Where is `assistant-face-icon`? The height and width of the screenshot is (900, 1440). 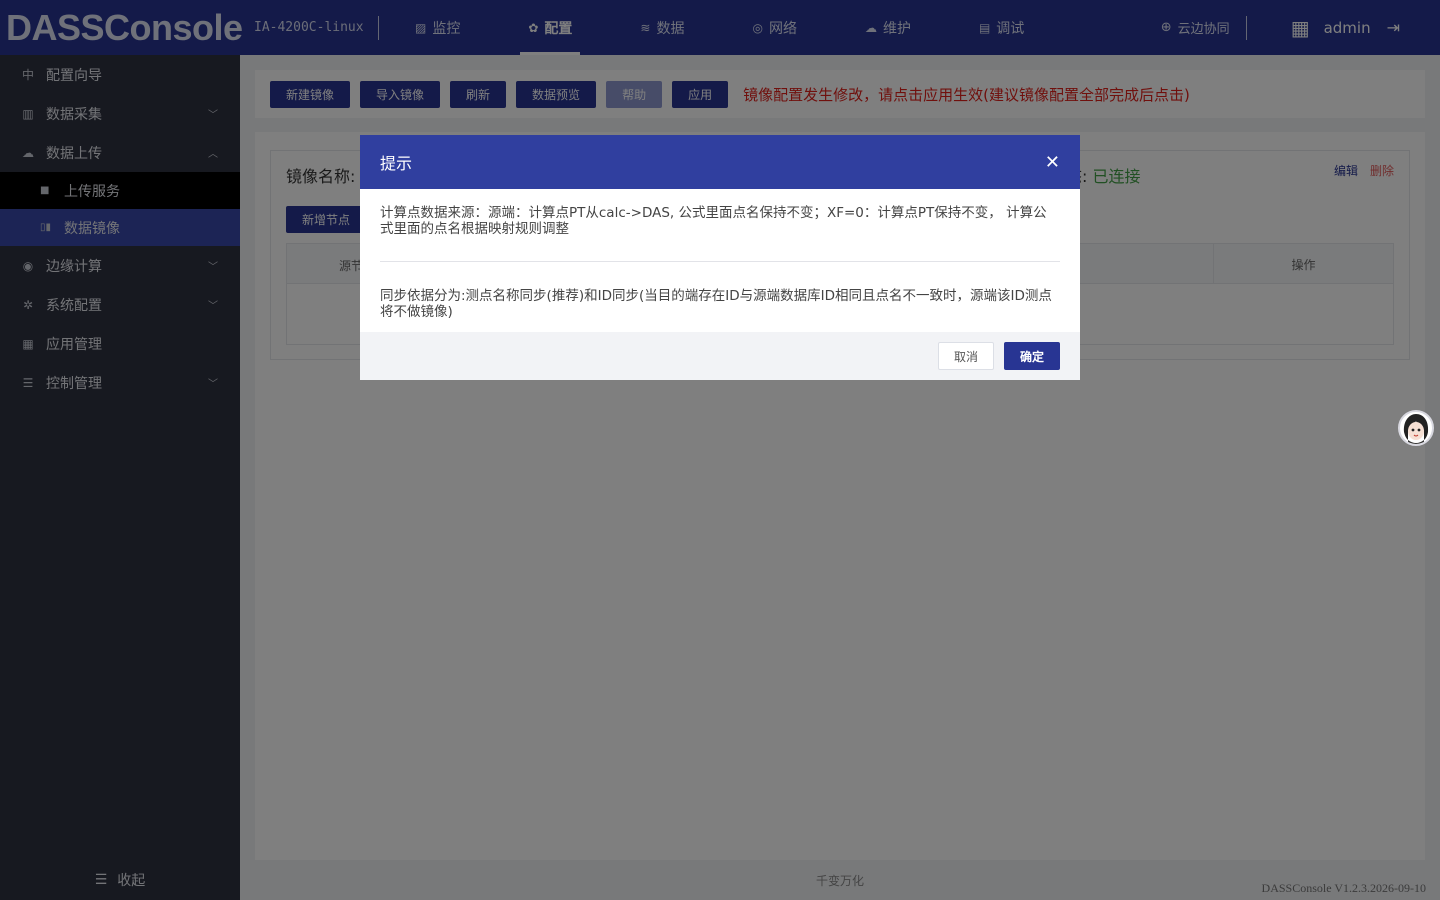
assistant-face-icon is located at coordinates (1416, 429).